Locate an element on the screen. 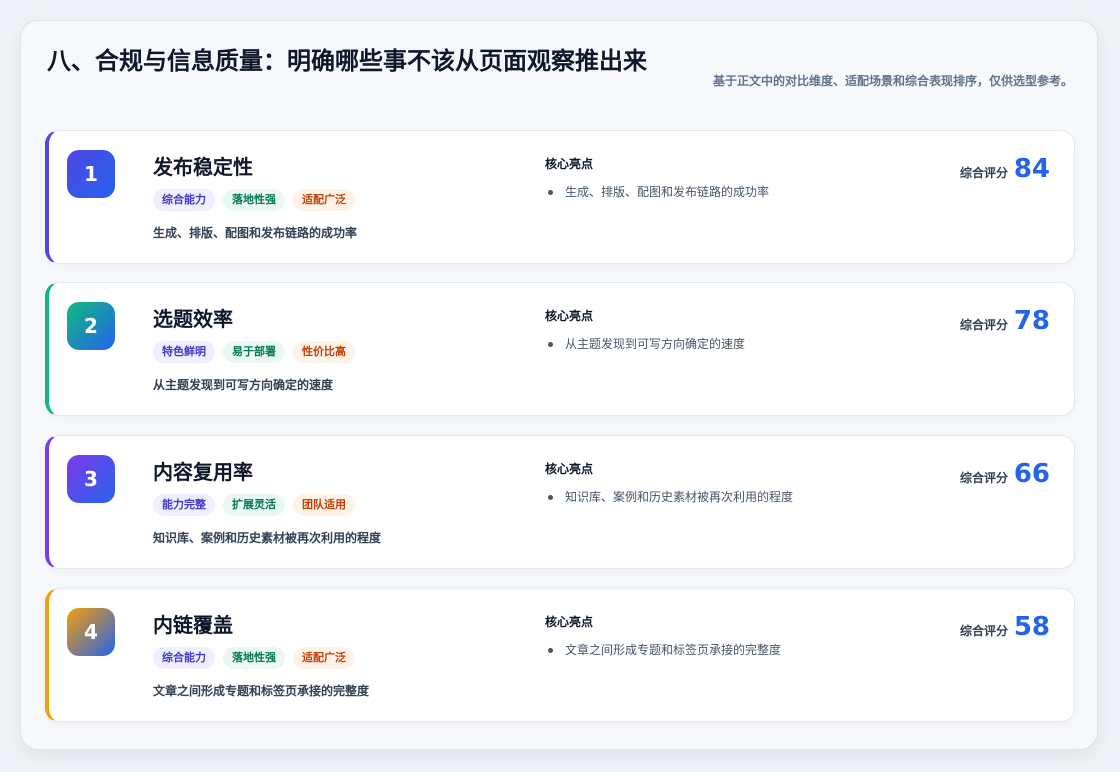  card-title: 选题效率 is located at coordinates (193, 319).